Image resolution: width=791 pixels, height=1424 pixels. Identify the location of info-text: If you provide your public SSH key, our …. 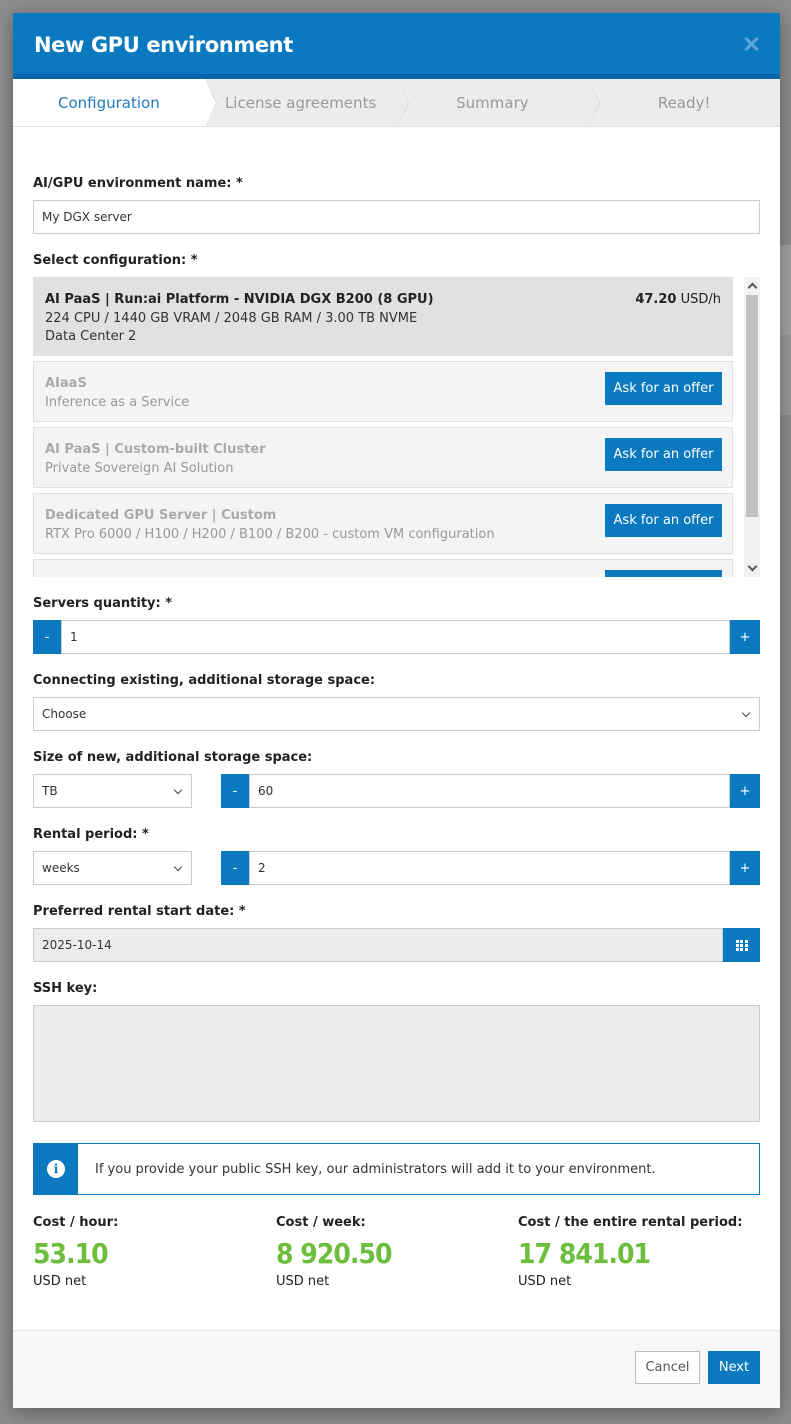
(375, 1169).